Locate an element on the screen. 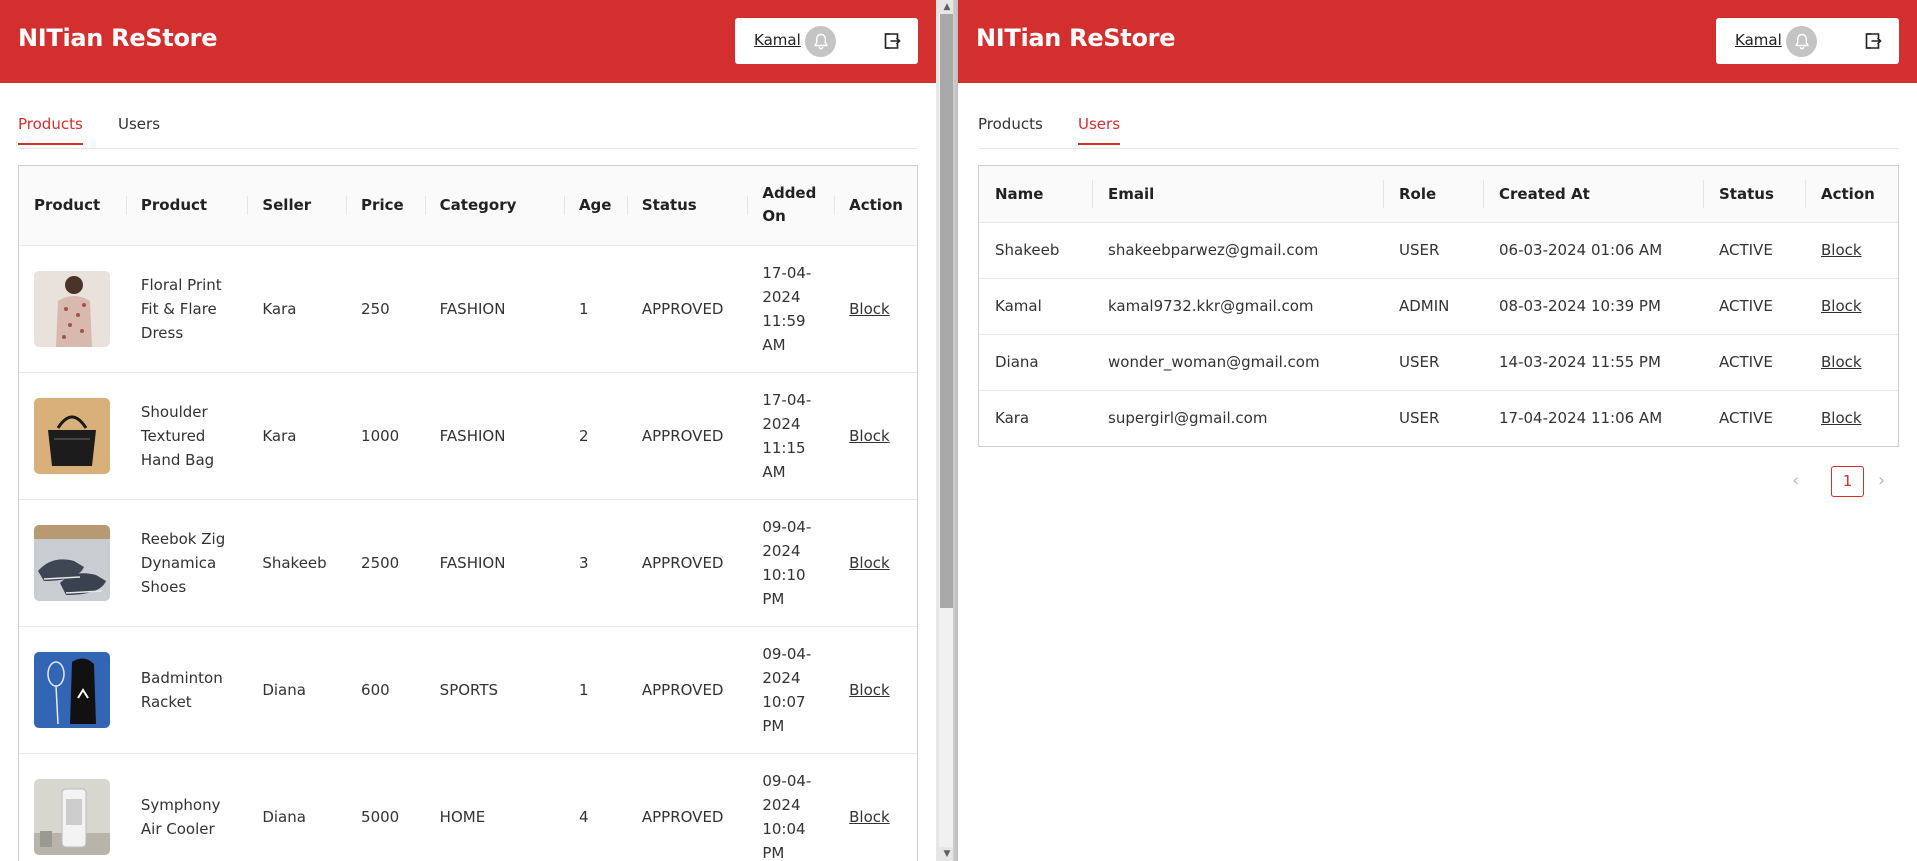  col-header: Age is located at coordinates (595, 206).